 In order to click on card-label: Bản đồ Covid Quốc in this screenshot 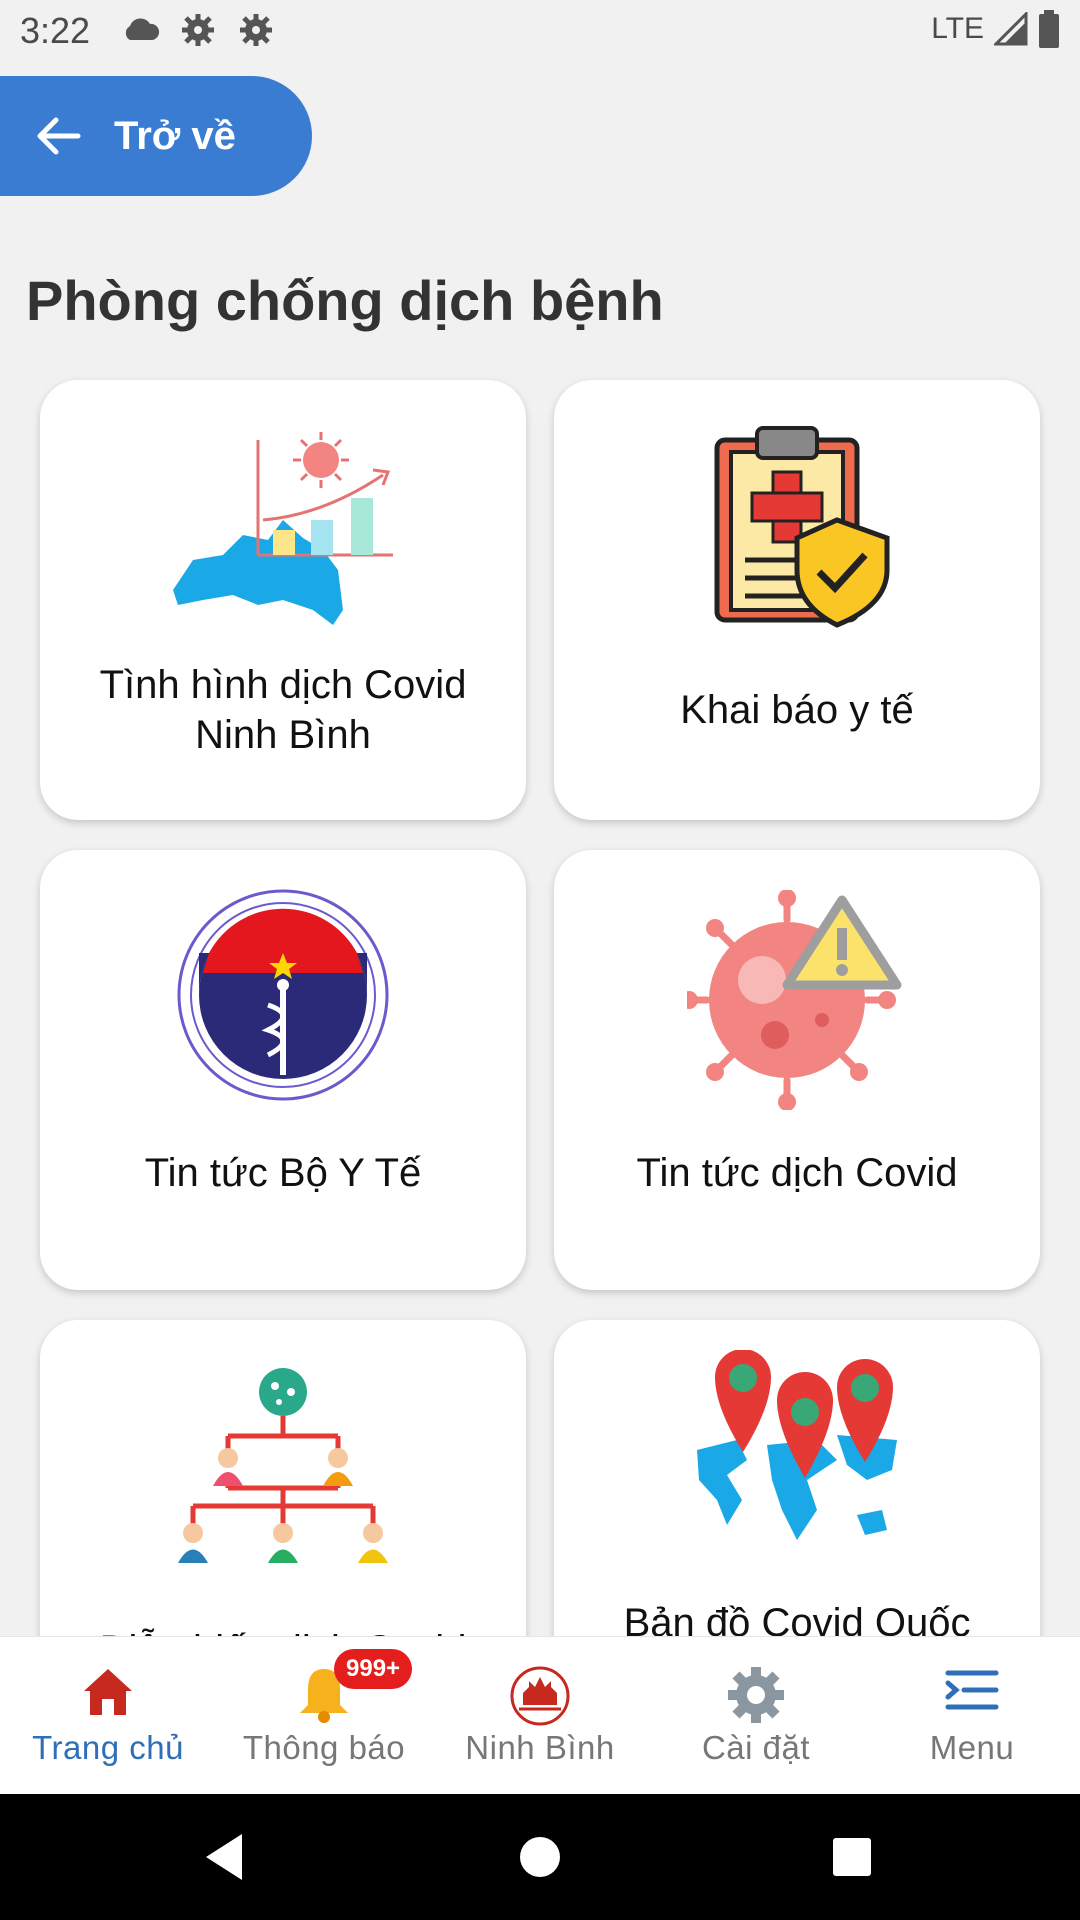, I will do `click(797, 1618)`.